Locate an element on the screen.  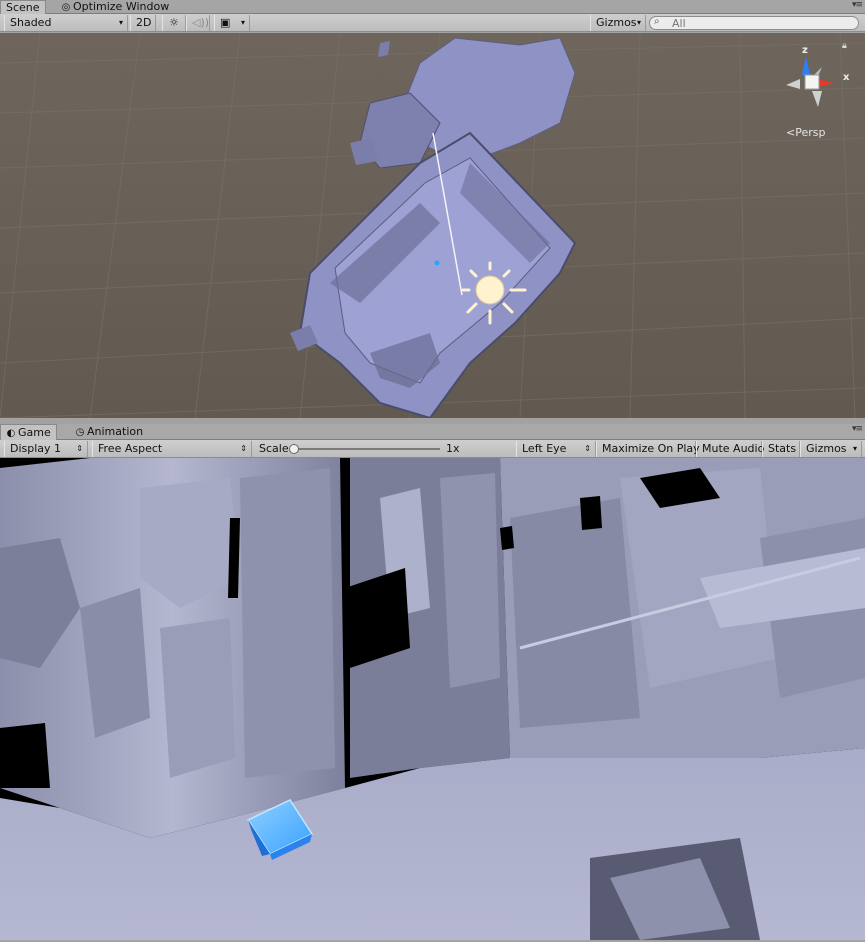
tab-scene-label: Scene is located at coordinates (23, 7).